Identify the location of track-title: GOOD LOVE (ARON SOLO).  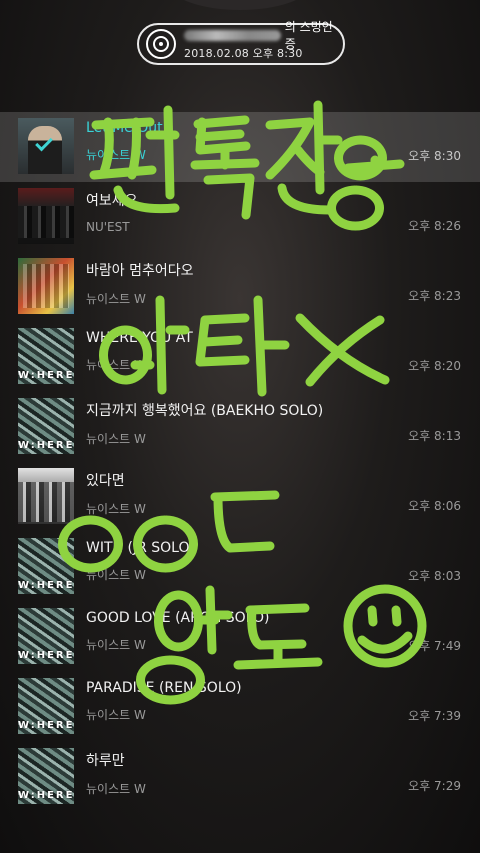
(178, 618).